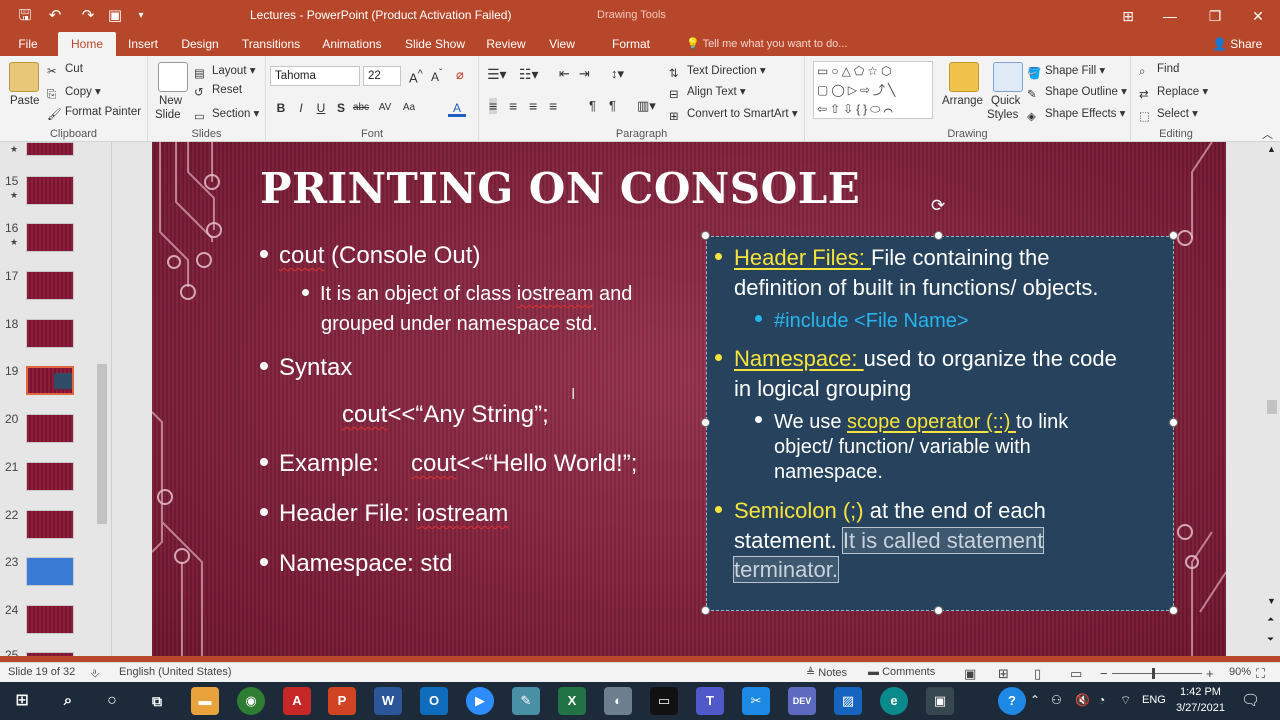 This screenshot has height=720, width=1280. Describe the element at coordinates (315, 76) in the screenshot. I see `font-name-select: Tahoma` at that location.